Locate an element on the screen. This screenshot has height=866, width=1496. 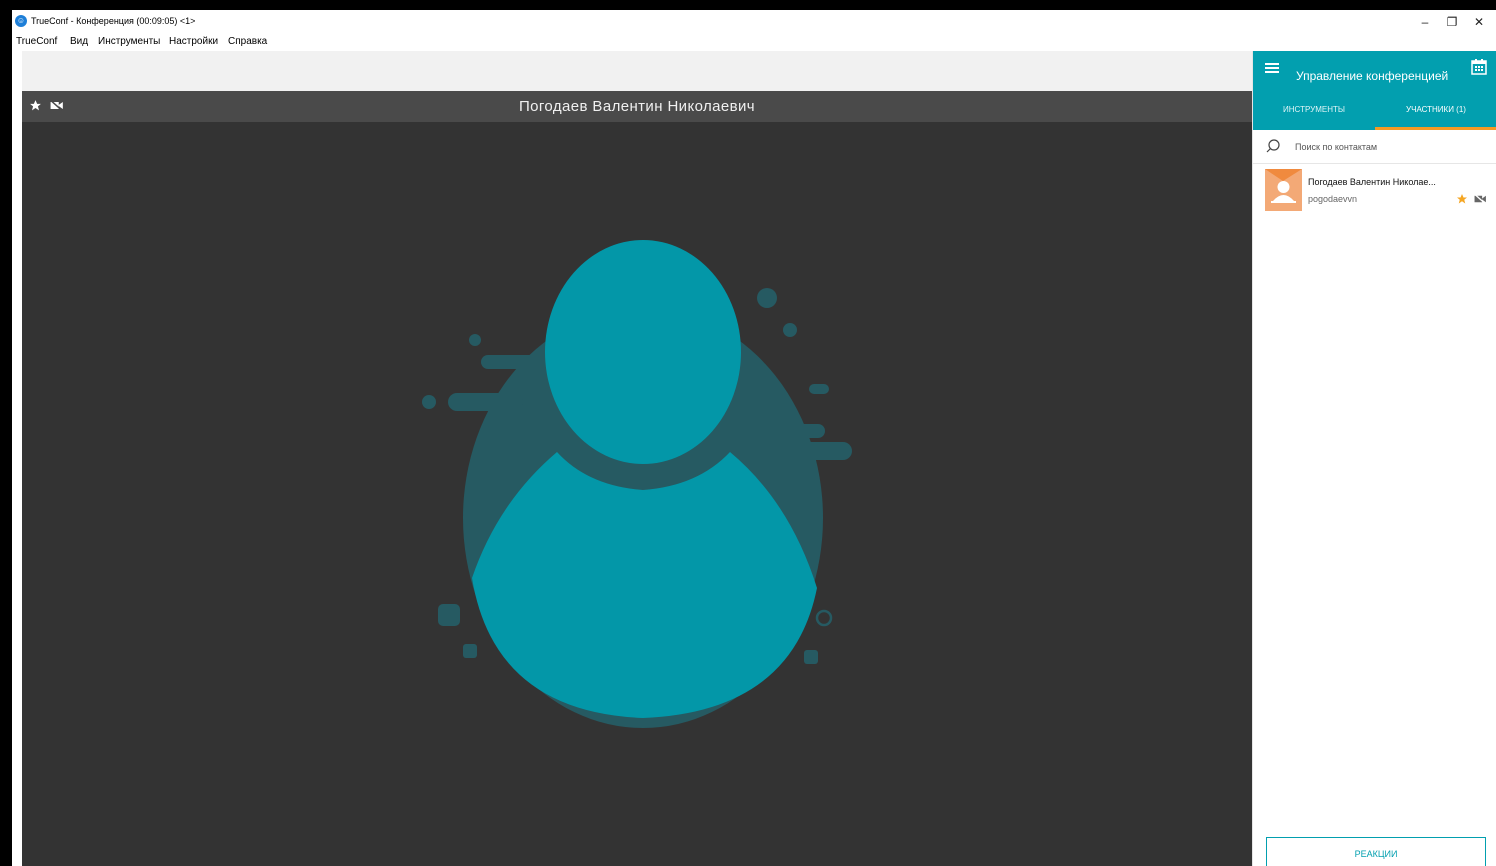
participant-name: Погодаев Валентин Николаевич is located at coordinates (637, 106).